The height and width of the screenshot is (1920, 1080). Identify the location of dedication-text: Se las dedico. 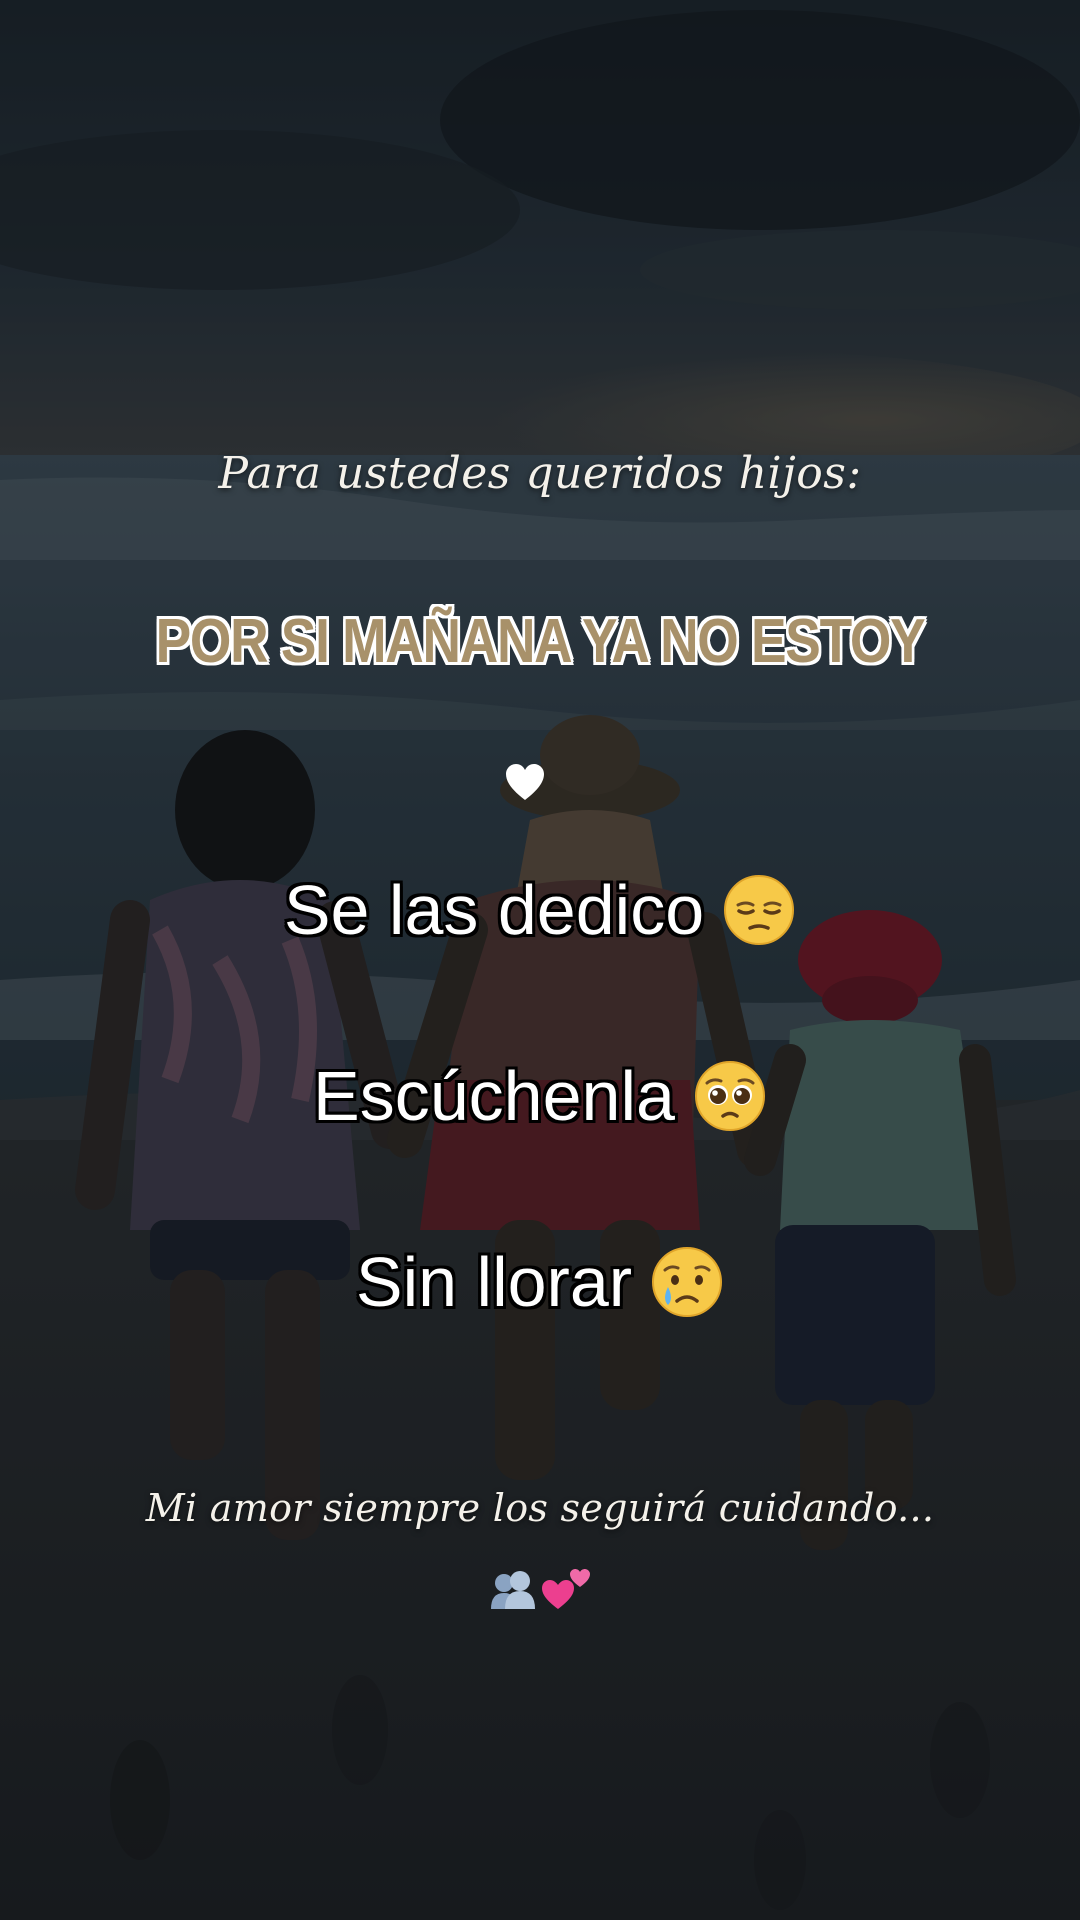
(494, 910).